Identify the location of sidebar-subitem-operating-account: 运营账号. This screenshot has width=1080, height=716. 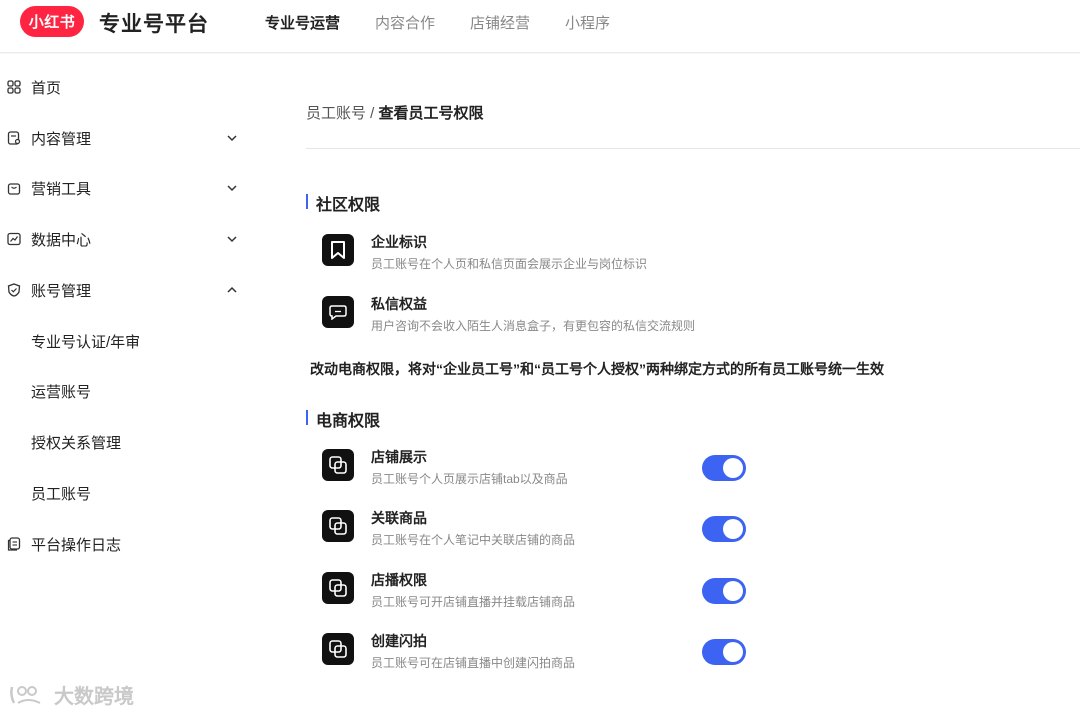
(129, 391).